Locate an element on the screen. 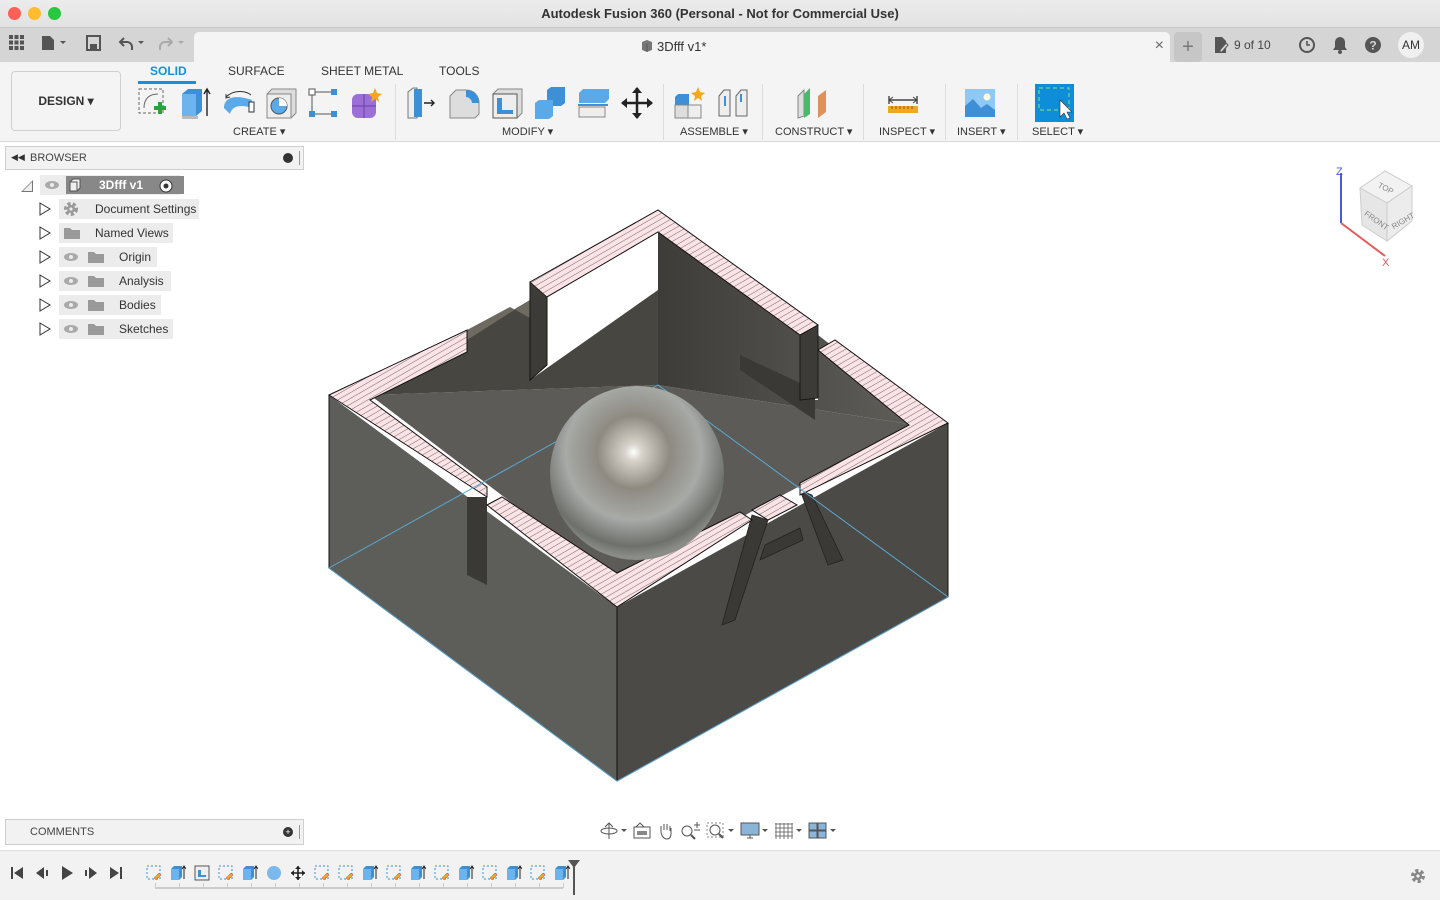 This screenshot has height=900, width=1440. window-select-icon is located at coordinates (1054, 103).